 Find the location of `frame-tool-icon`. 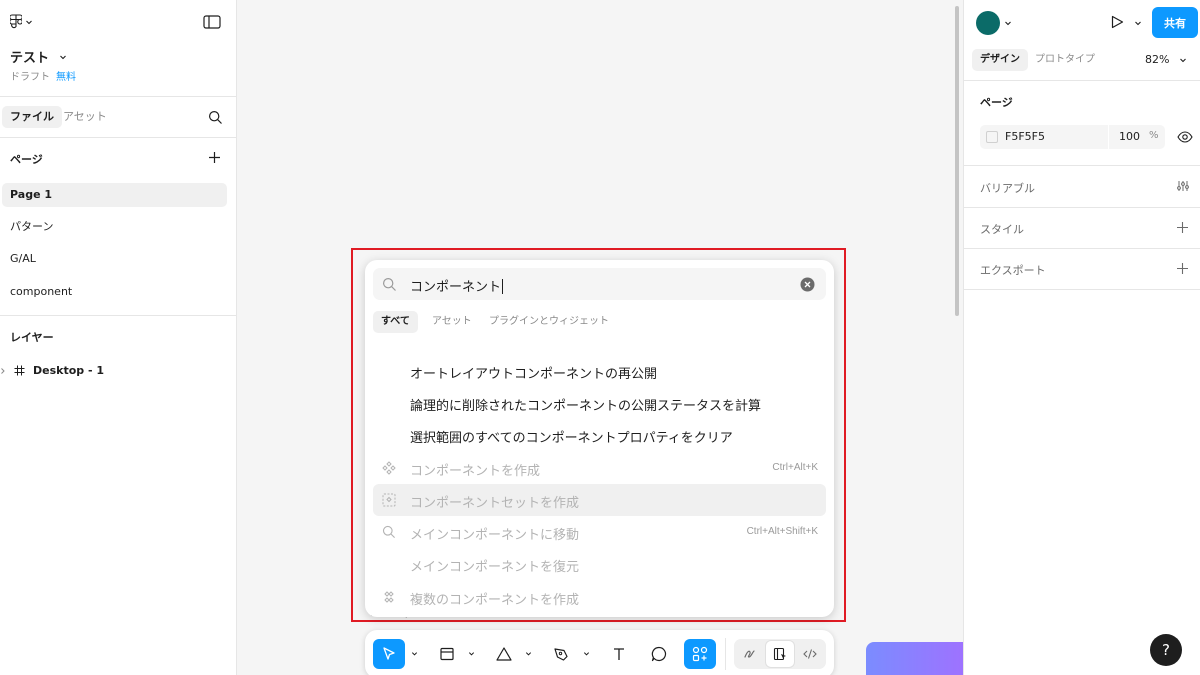

frame-tool-icon is located at coordinates (447, 654).